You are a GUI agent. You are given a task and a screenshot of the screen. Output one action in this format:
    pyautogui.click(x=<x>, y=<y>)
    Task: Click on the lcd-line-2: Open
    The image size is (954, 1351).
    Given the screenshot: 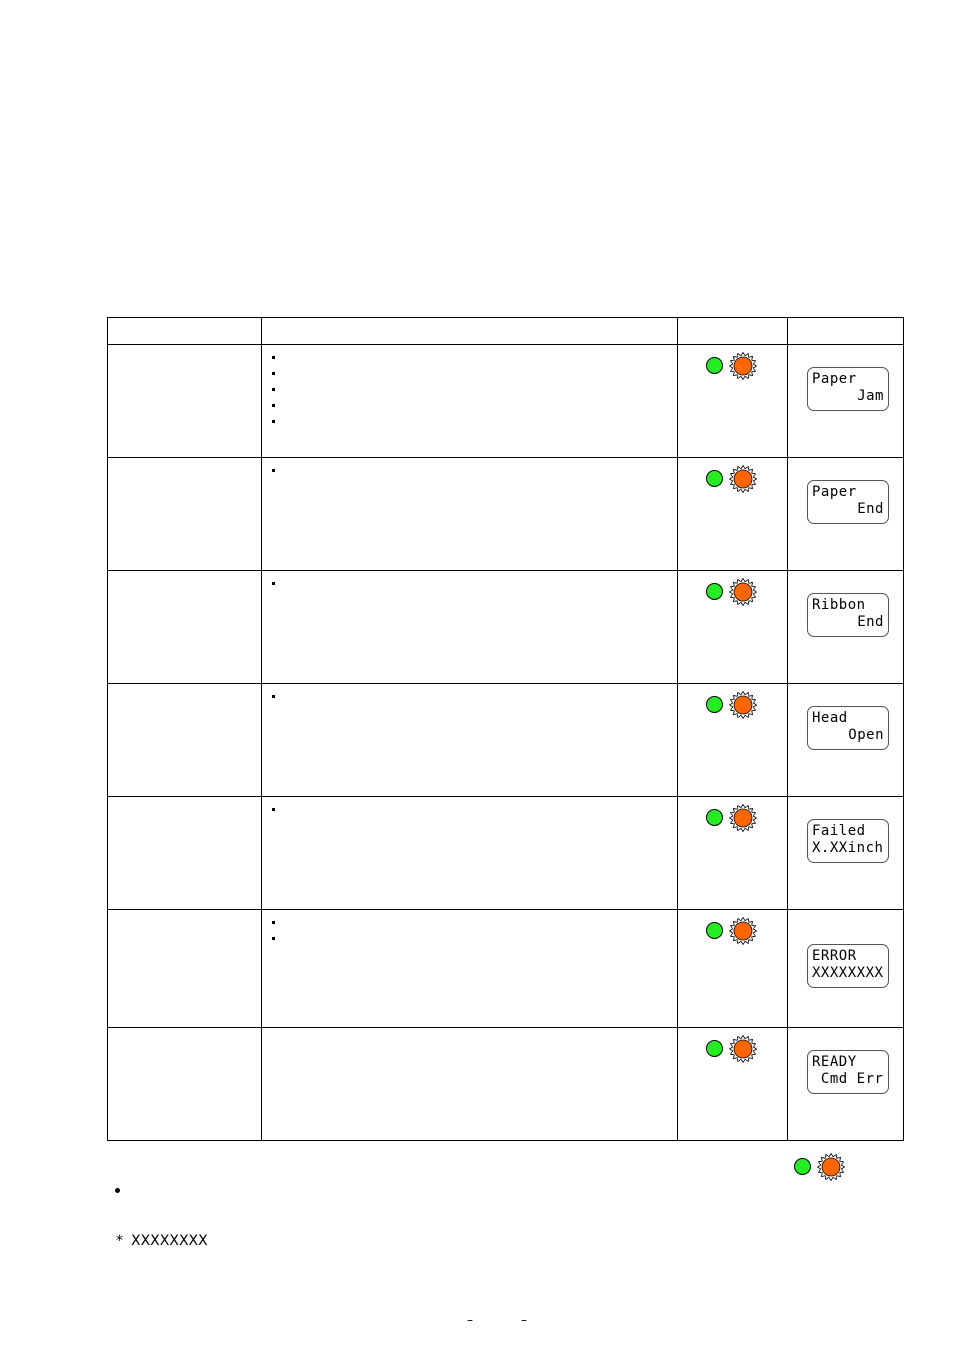 What is the action you would take?
    pyautogui.click(x=866, y=735)
    